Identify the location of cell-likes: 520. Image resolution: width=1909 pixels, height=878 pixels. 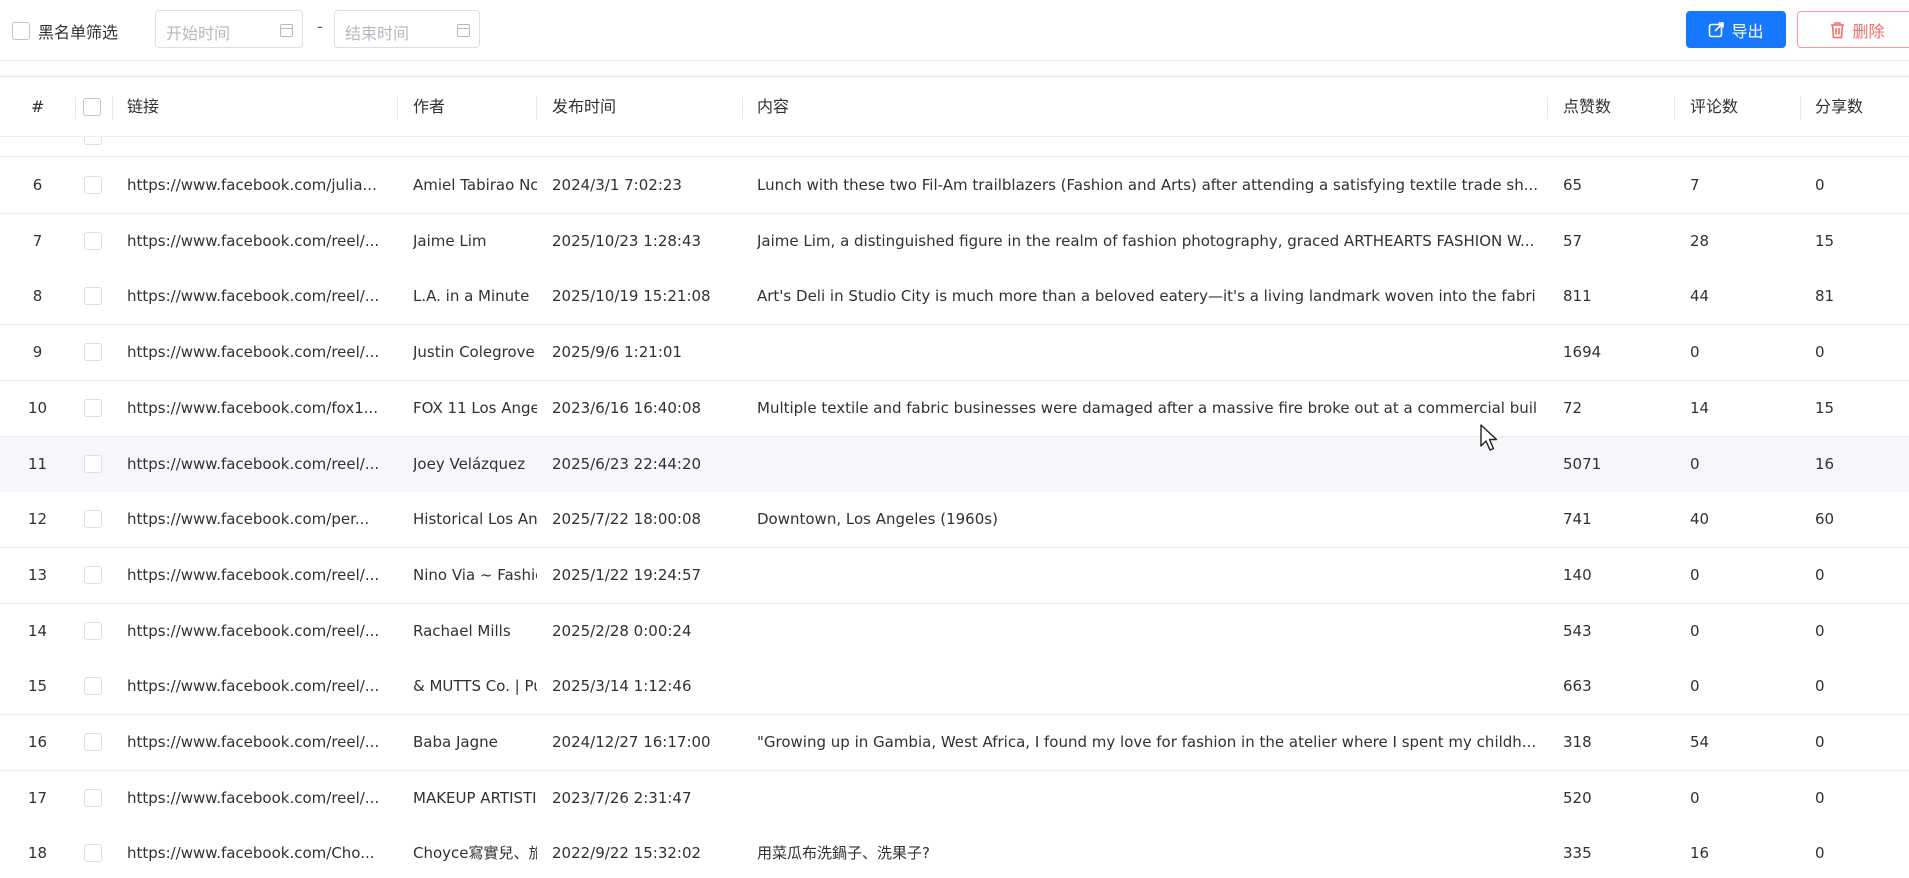
(1577, 798).